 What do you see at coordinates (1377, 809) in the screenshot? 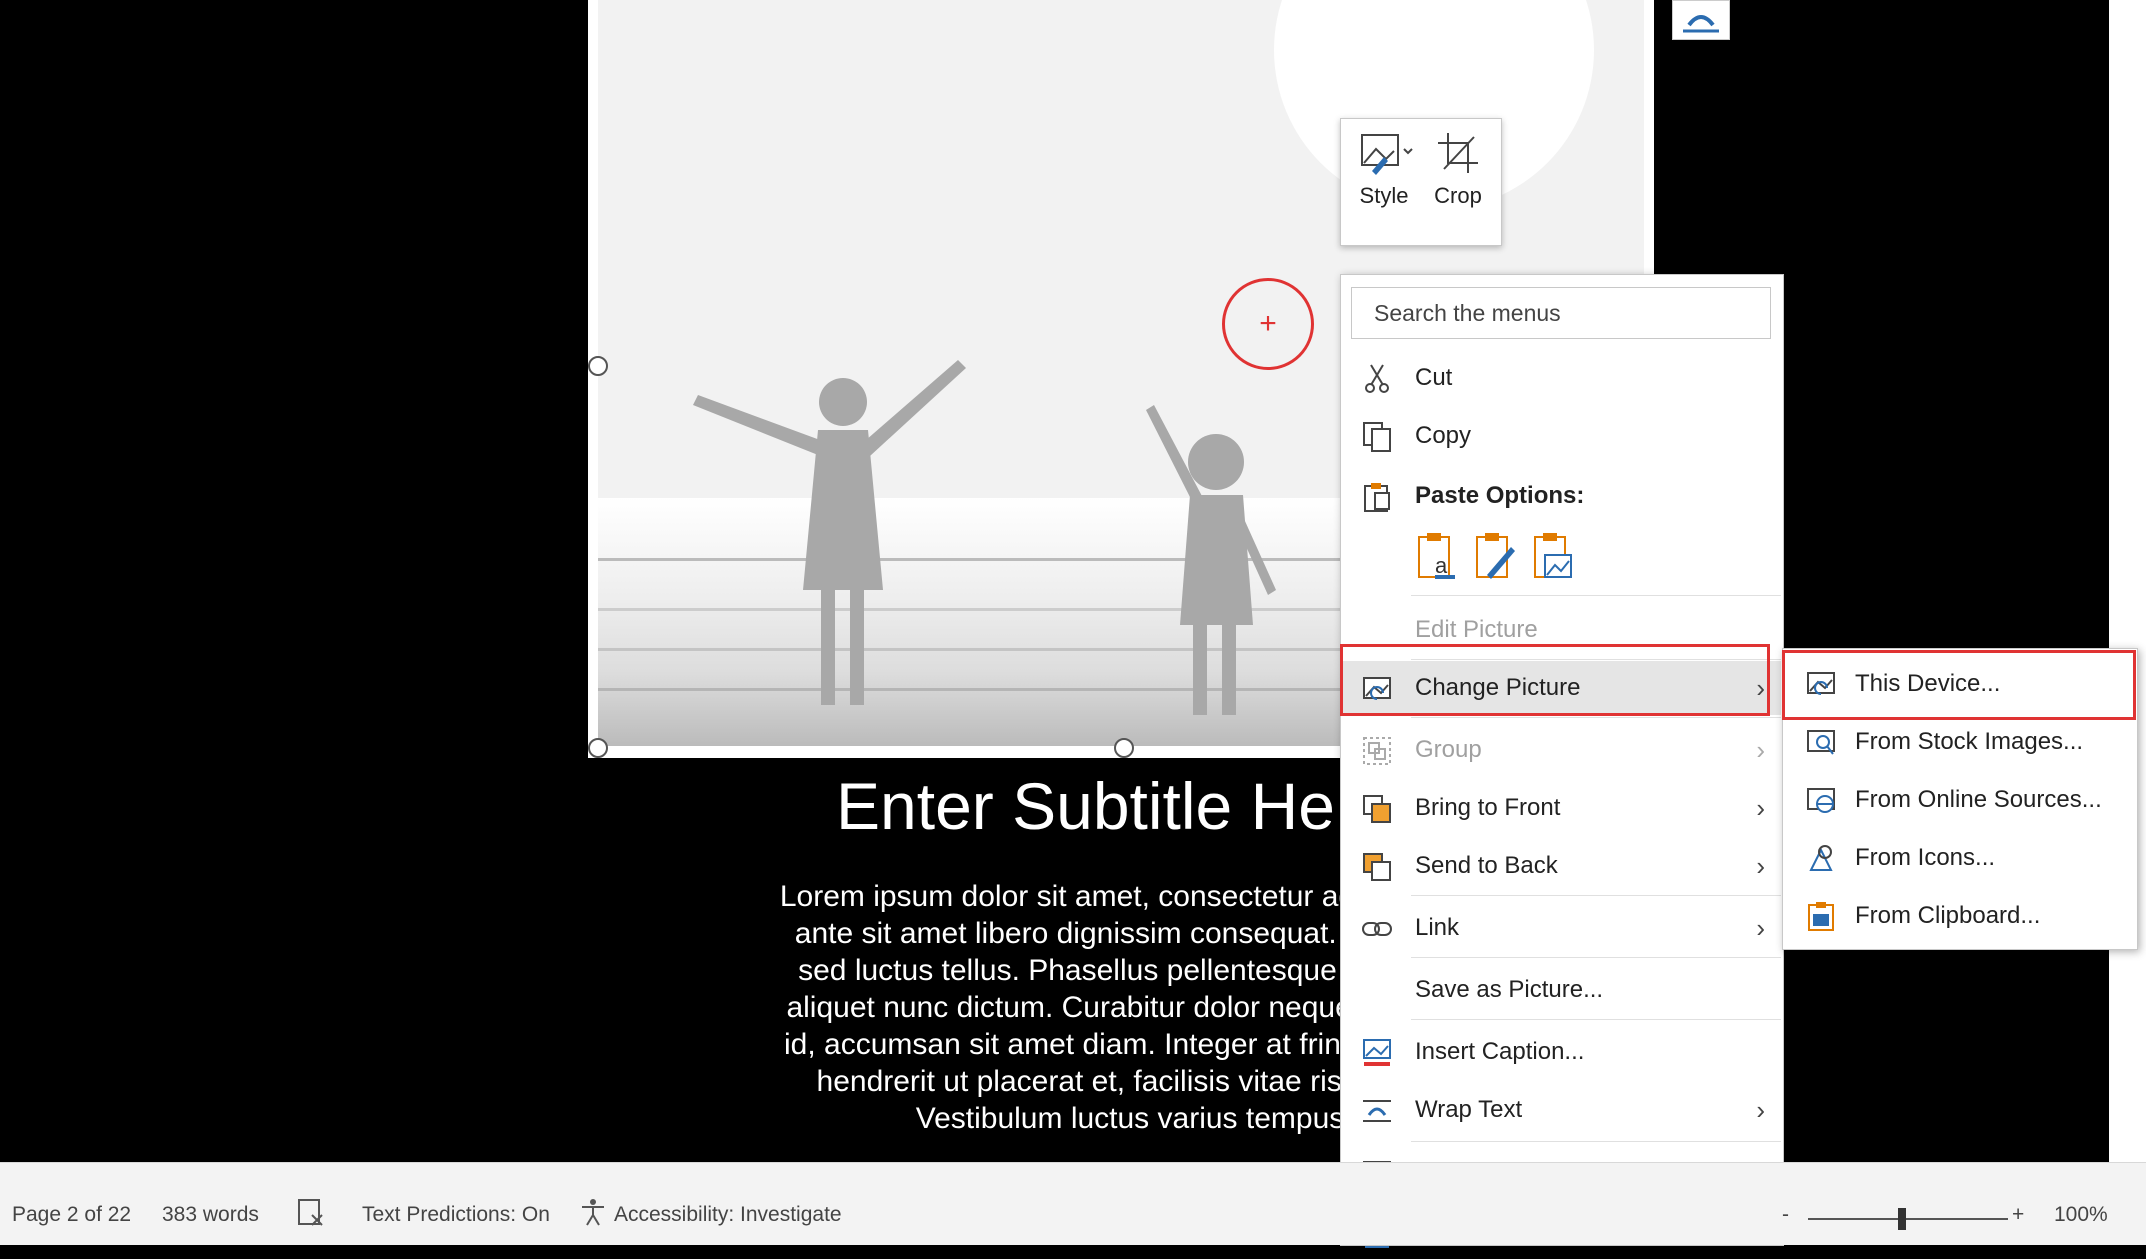
I see `bring-to-front-icon` at bounding box center [1377, 809].